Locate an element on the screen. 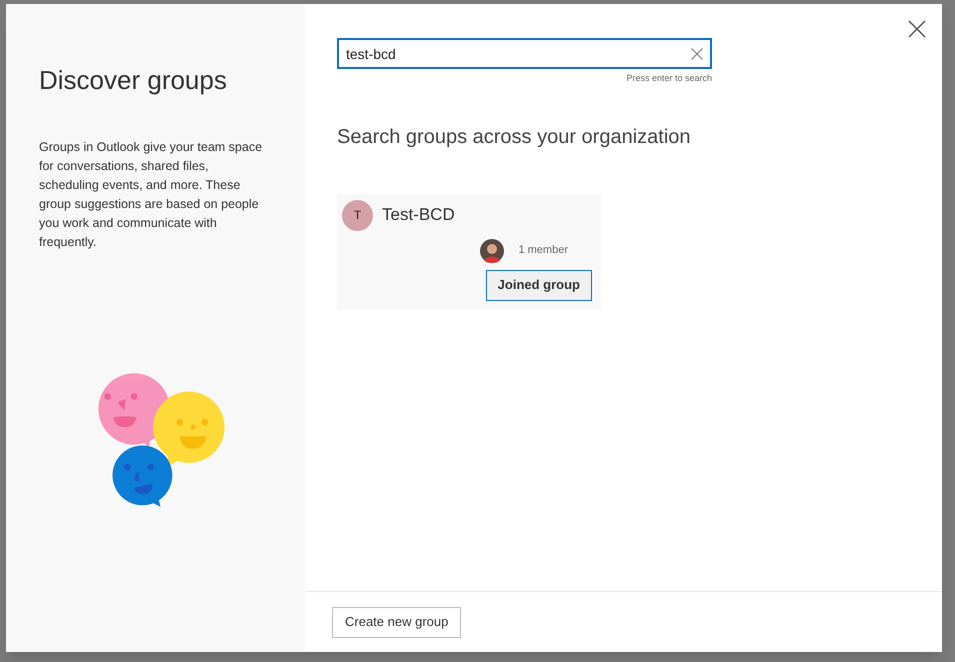 This screenshot has width=955, height=662. dialog-description: Groups in Outlook give your team space for conversations, shared files, scheduling events, and more. These group suggestions are based on people you work and communicate with frequently. is located at coordinates (151, 195).